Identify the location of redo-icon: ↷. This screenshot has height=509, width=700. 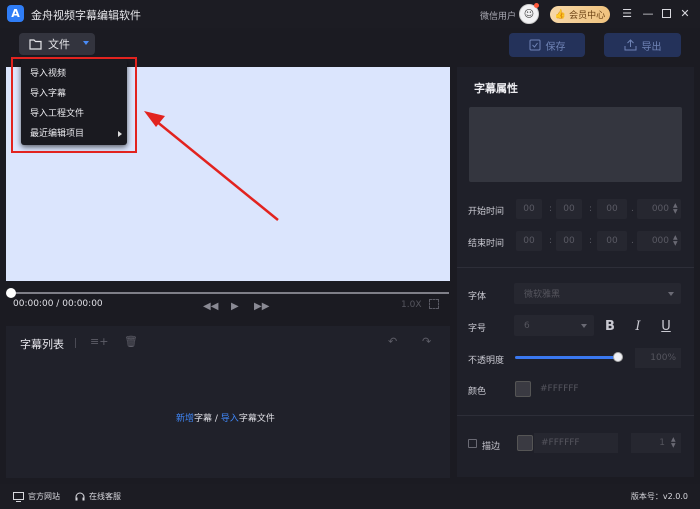
(426, 341).